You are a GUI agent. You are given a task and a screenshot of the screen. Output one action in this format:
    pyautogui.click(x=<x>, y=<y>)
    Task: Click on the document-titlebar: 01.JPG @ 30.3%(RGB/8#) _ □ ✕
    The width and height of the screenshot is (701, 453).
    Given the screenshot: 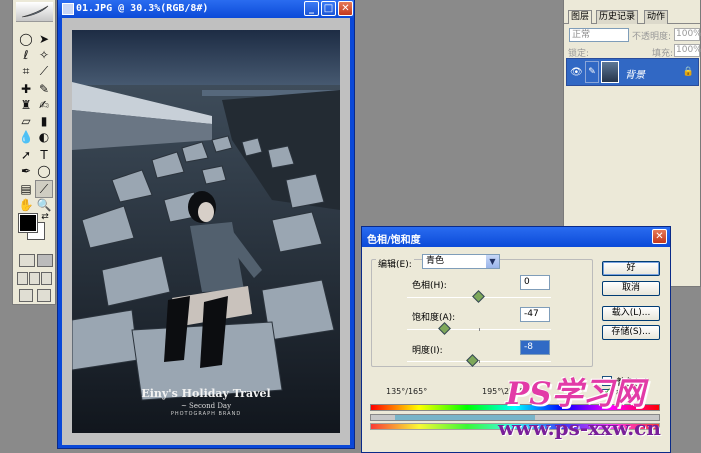 What is the action you would take?
    pyautogui.click(x=206, y=9)
    